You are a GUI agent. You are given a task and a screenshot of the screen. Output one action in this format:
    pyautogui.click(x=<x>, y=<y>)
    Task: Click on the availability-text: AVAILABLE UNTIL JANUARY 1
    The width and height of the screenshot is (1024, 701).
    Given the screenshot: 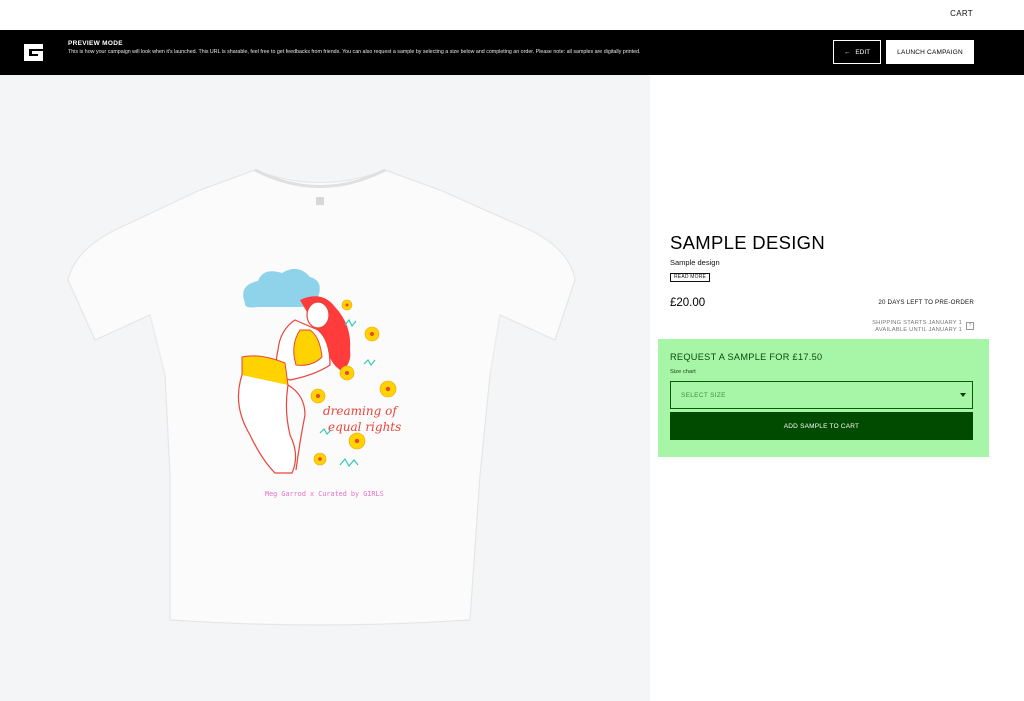 What is the action you would take?
    pyautogui.click(x=918, y=330)
    